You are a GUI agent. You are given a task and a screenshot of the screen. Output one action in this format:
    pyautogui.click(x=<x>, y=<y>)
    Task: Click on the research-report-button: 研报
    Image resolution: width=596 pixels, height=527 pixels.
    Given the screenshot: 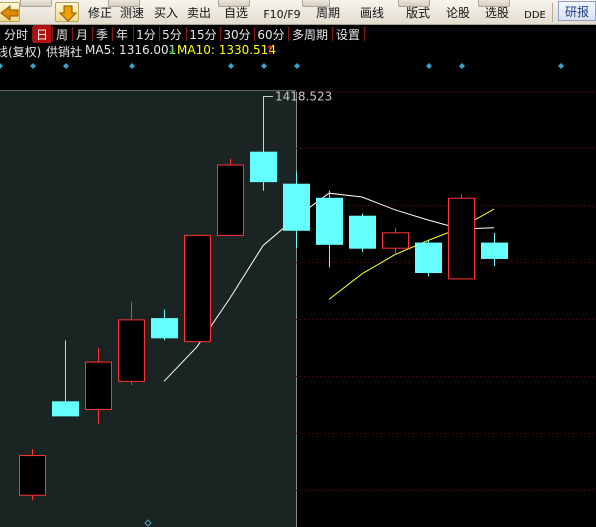 What is the action you would take?
    pyautogui.click(x=577, y=11)
    